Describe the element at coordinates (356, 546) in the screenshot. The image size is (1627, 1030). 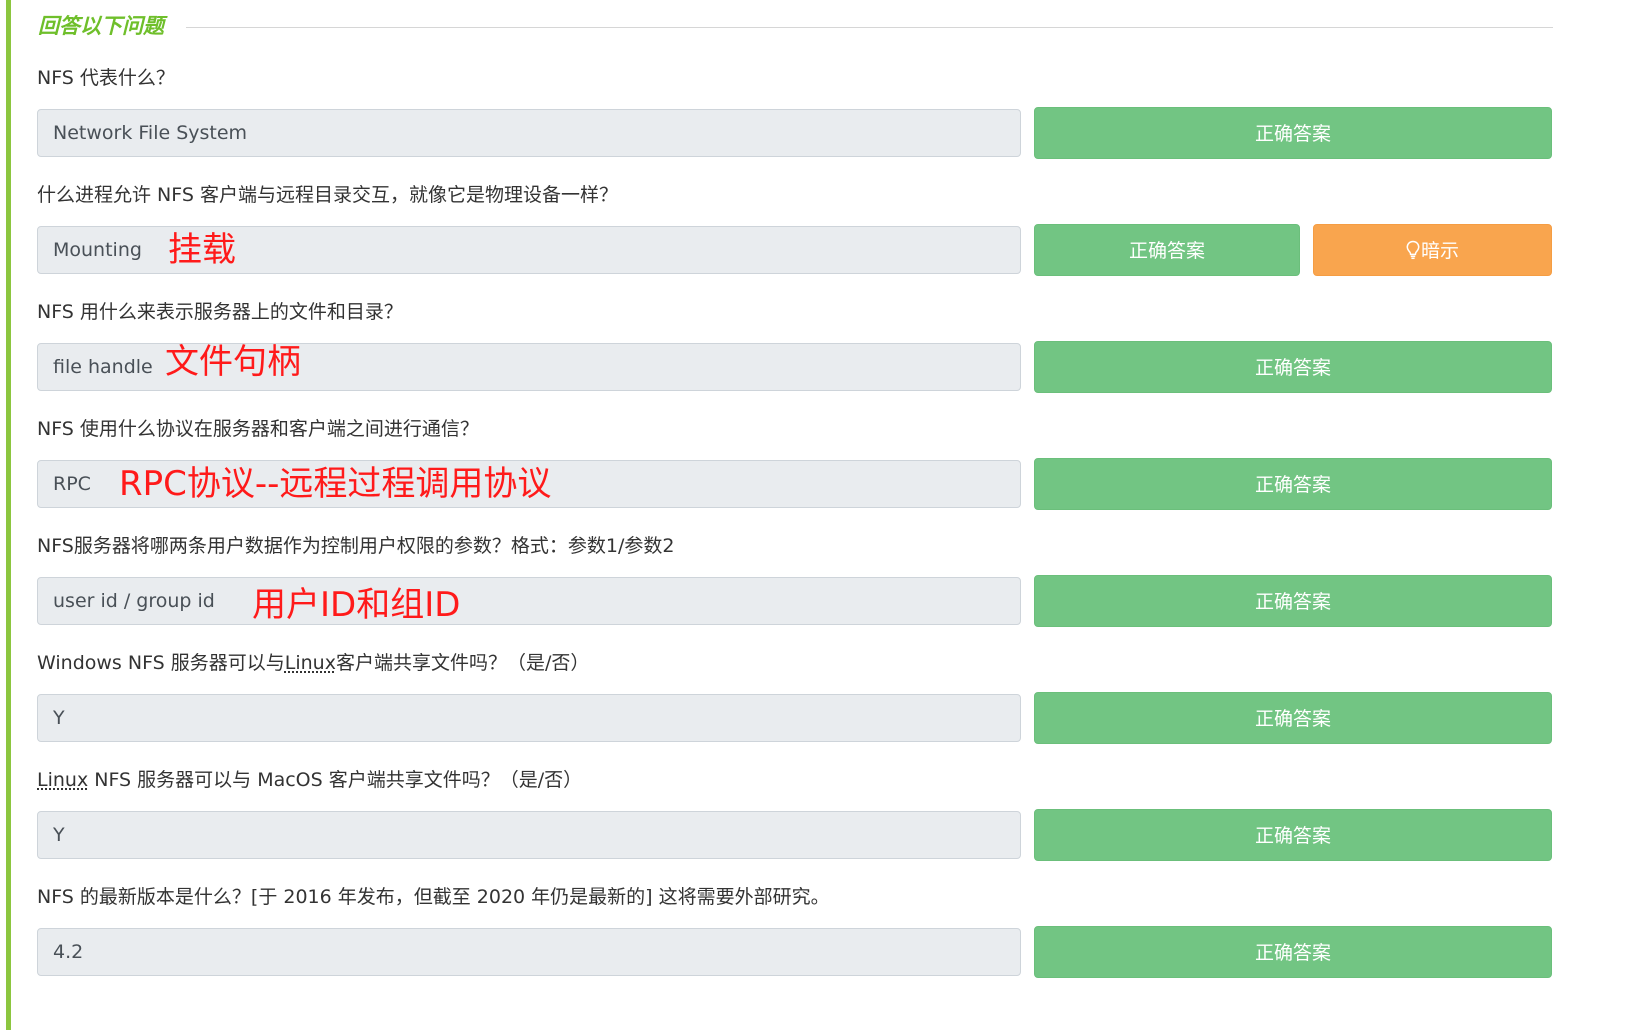
I see `question-text: NFS服务器将哪两条用户数据作为控制用户权限的参数？格式：参数1/参数2` at that location.